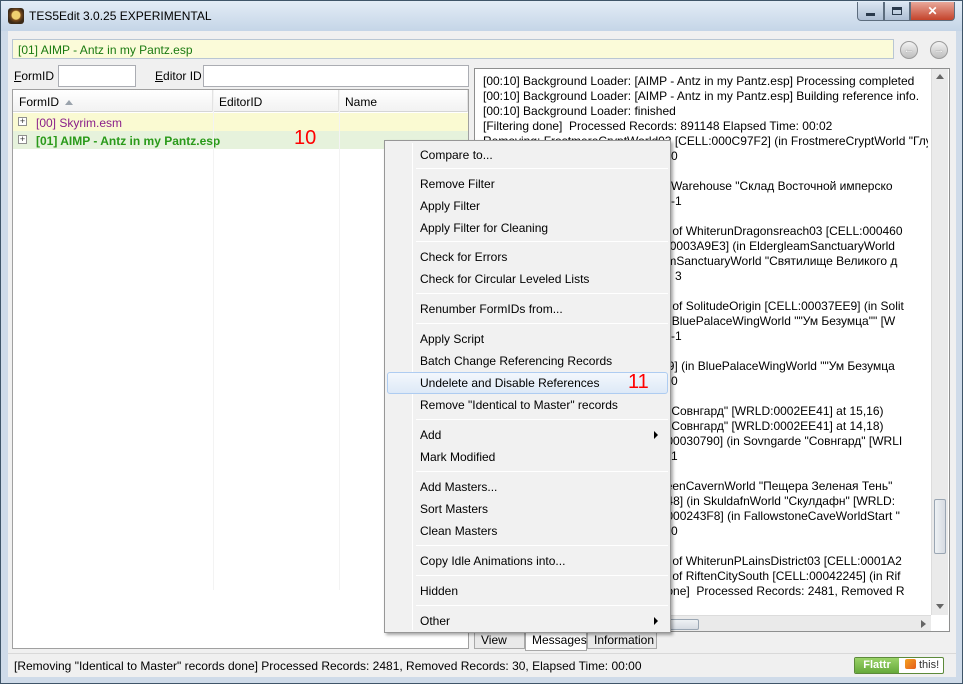  What do you see at coordinates (305, 138) in the screenshot?
I see `annotation-10: 10` at bounding box center [305, 138].